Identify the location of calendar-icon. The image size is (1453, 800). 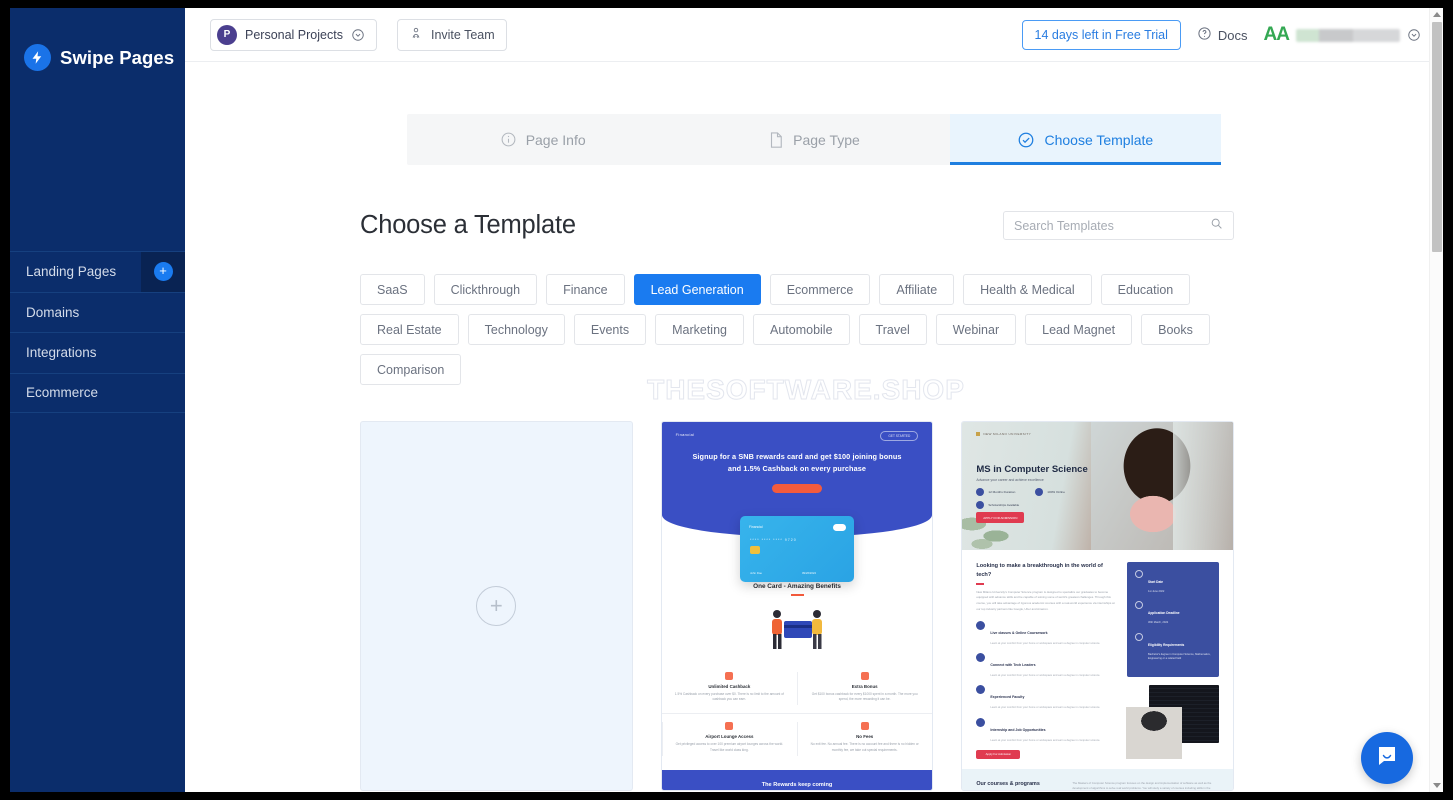
(1139, 574).